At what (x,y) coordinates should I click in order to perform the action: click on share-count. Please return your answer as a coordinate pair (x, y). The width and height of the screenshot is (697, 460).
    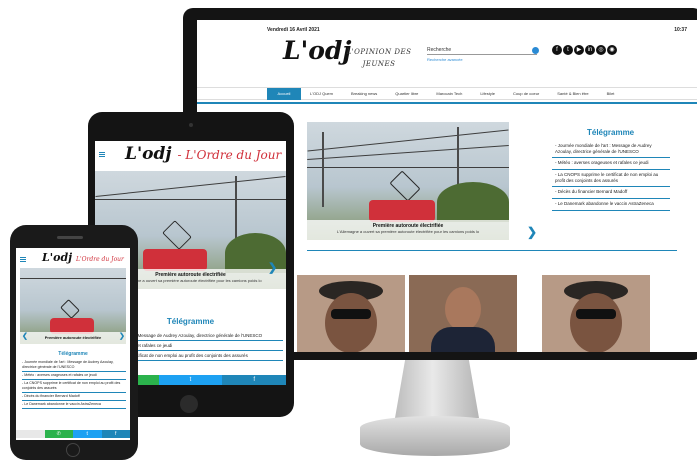
    Looking at the image, I should click on (30, 434).